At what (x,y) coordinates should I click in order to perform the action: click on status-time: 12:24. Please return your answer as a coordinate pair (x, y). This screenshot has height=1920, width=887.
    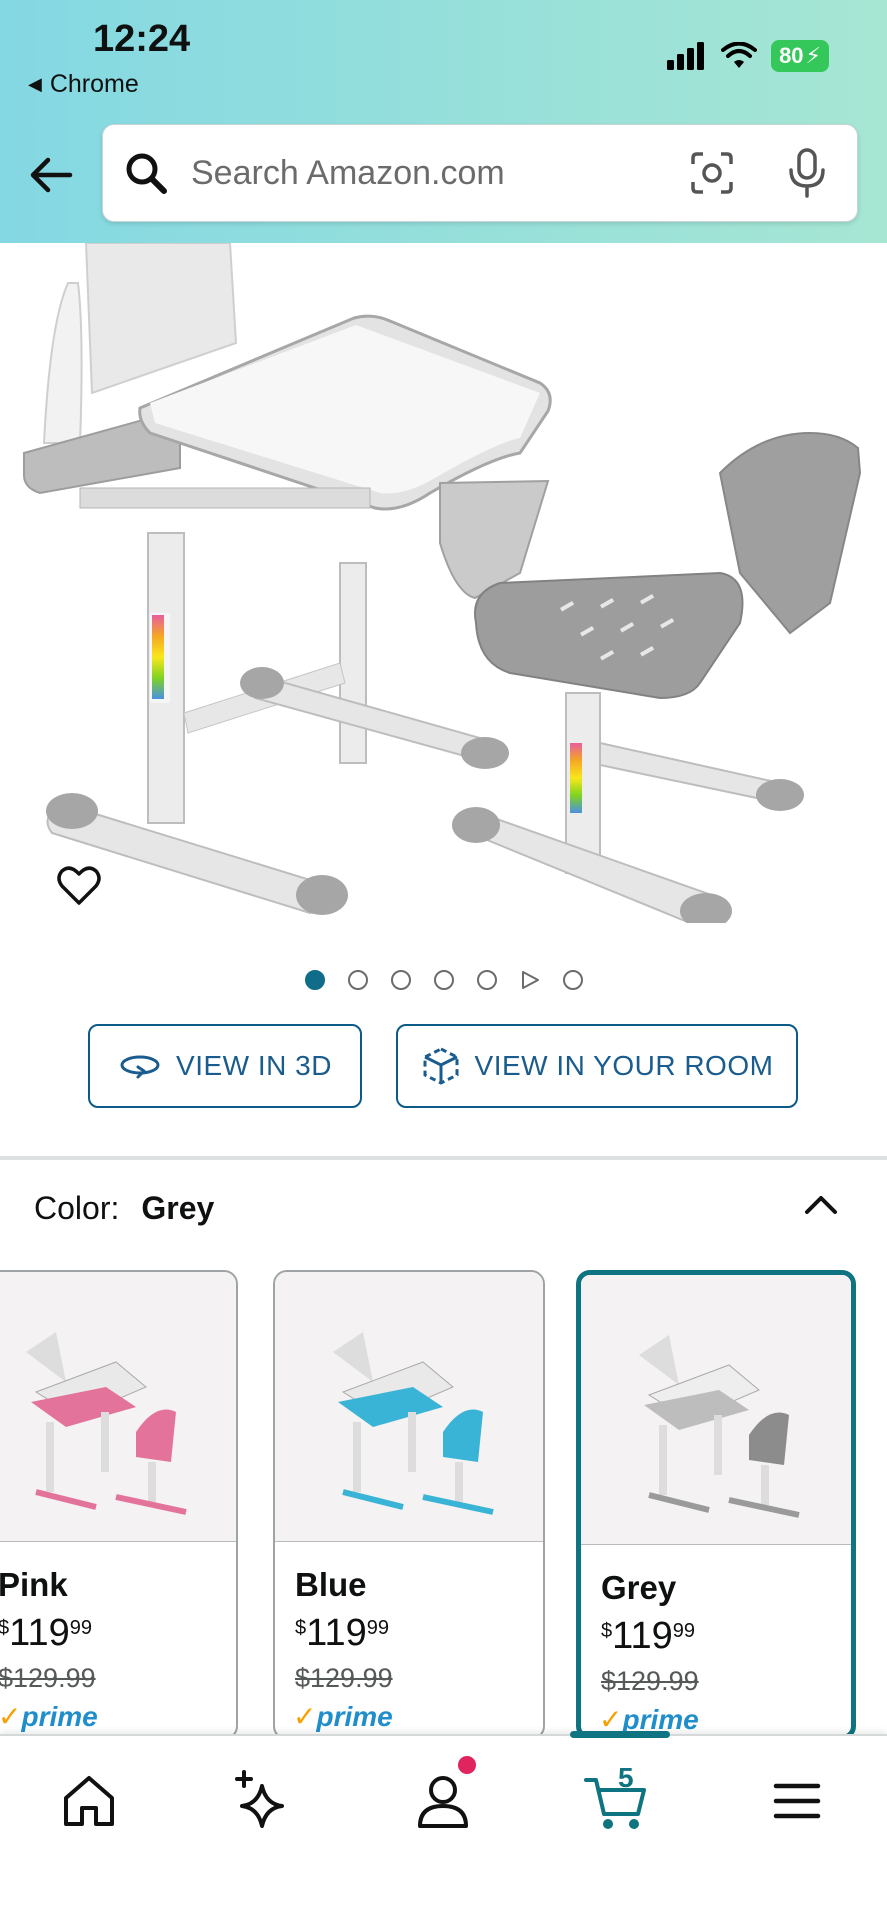
    Looking at the image, I should click on (142, 39).